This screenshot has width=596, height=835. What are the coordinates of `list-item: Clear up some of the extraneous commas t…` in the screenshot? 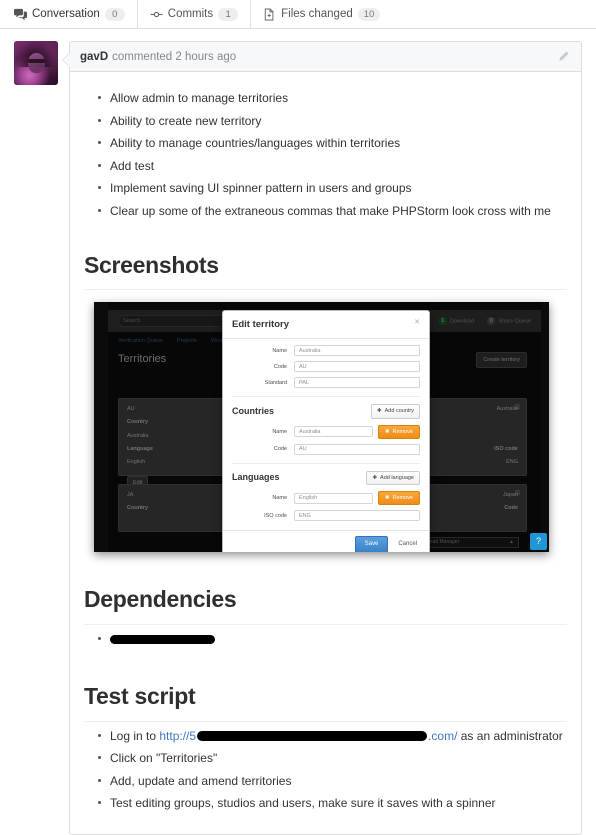 It's located at (332, 211).